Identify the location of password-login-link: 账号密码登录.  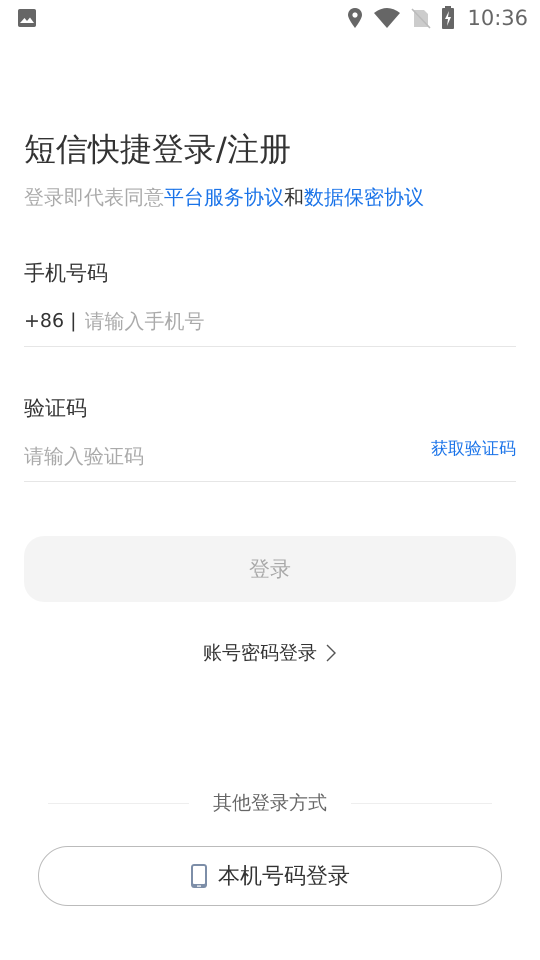
(260, 653).